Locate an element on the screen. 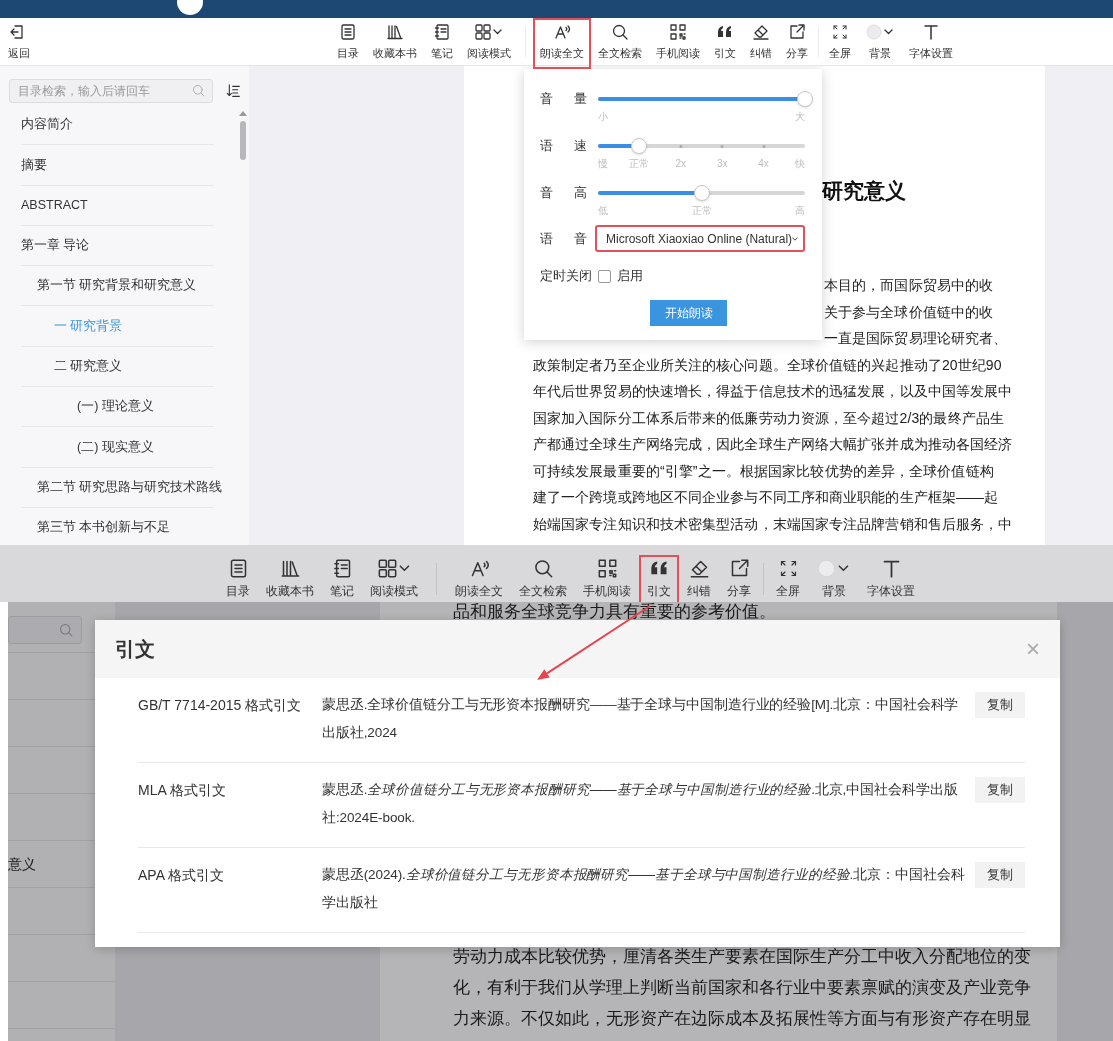  toc-item: 第二节 研究思路与研究技术路线 is located at coordinates (130, 487).